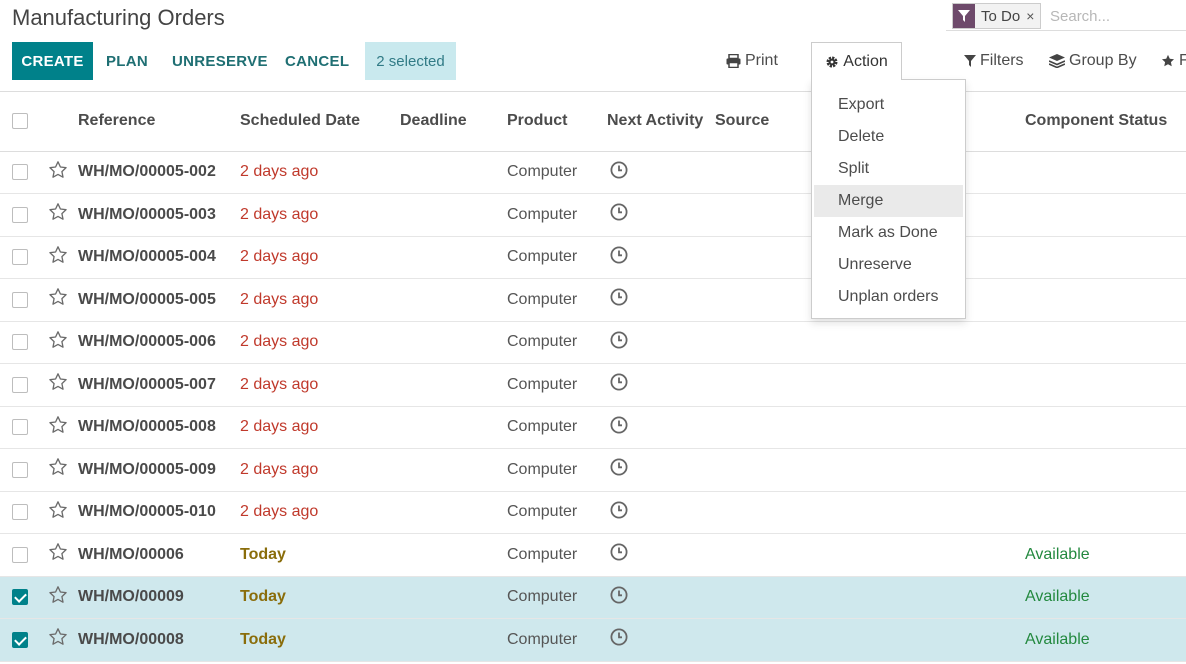 The image size is (1186, 664). I want to click on action-menu-item-unreserve: Unreserve, so click(888, 265).